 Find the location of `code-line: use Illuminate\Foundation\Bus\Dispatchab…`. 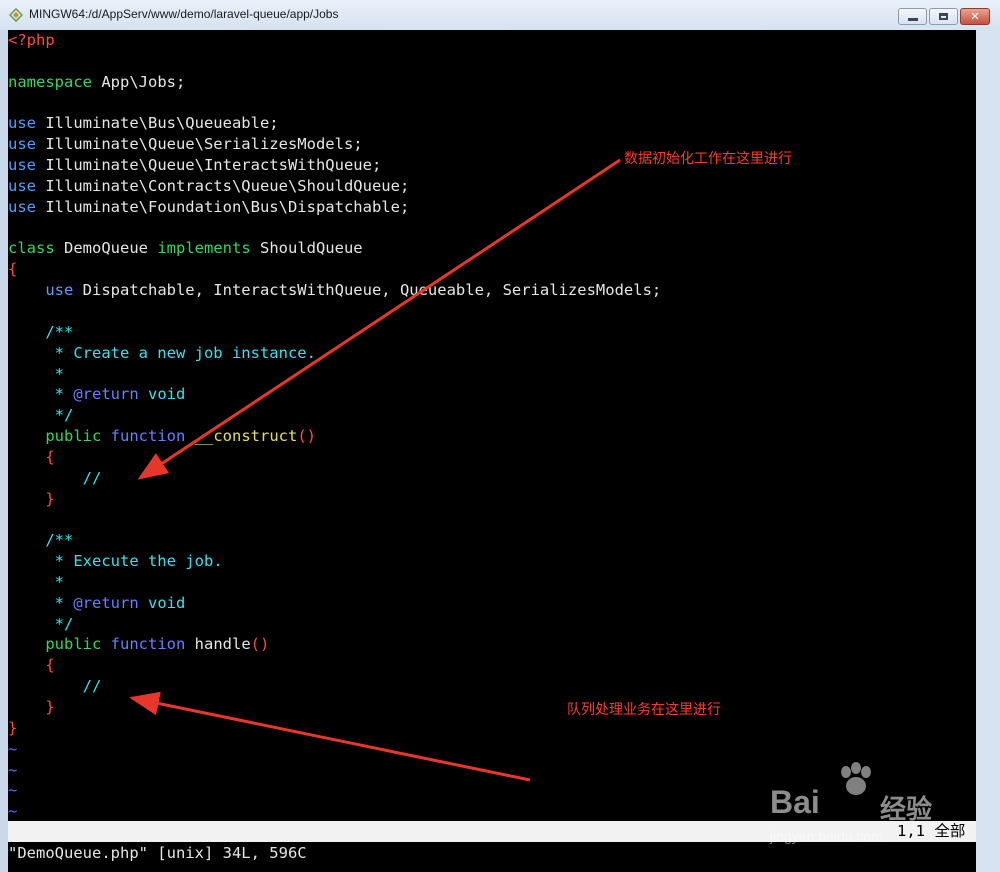

code-line: use Illuminate\Foundation\Bus\Dispatchab… is located at coordinates (492, 207).